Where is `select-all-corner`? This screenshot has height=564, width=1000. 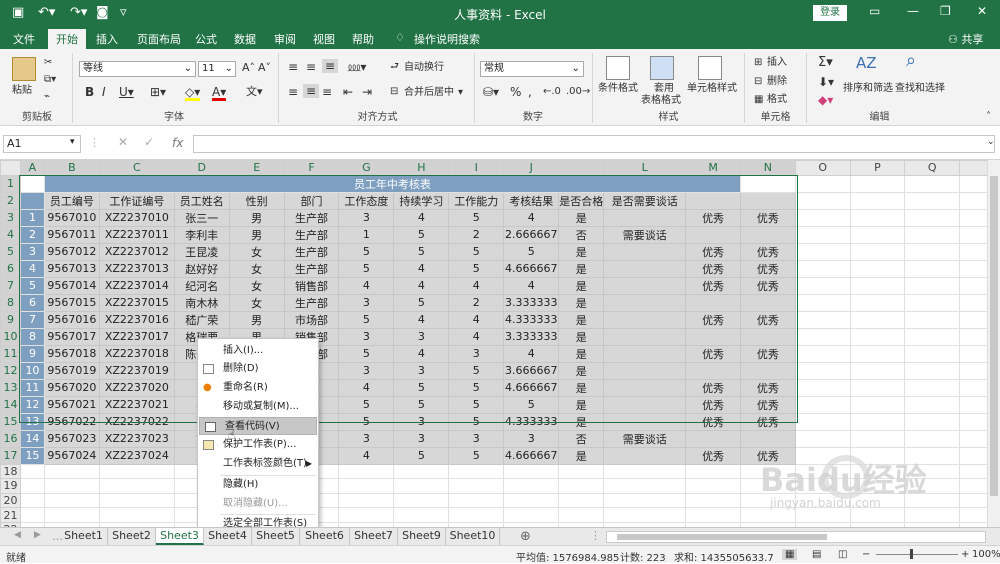 select-all-corner is located at coordinates (10, 168).